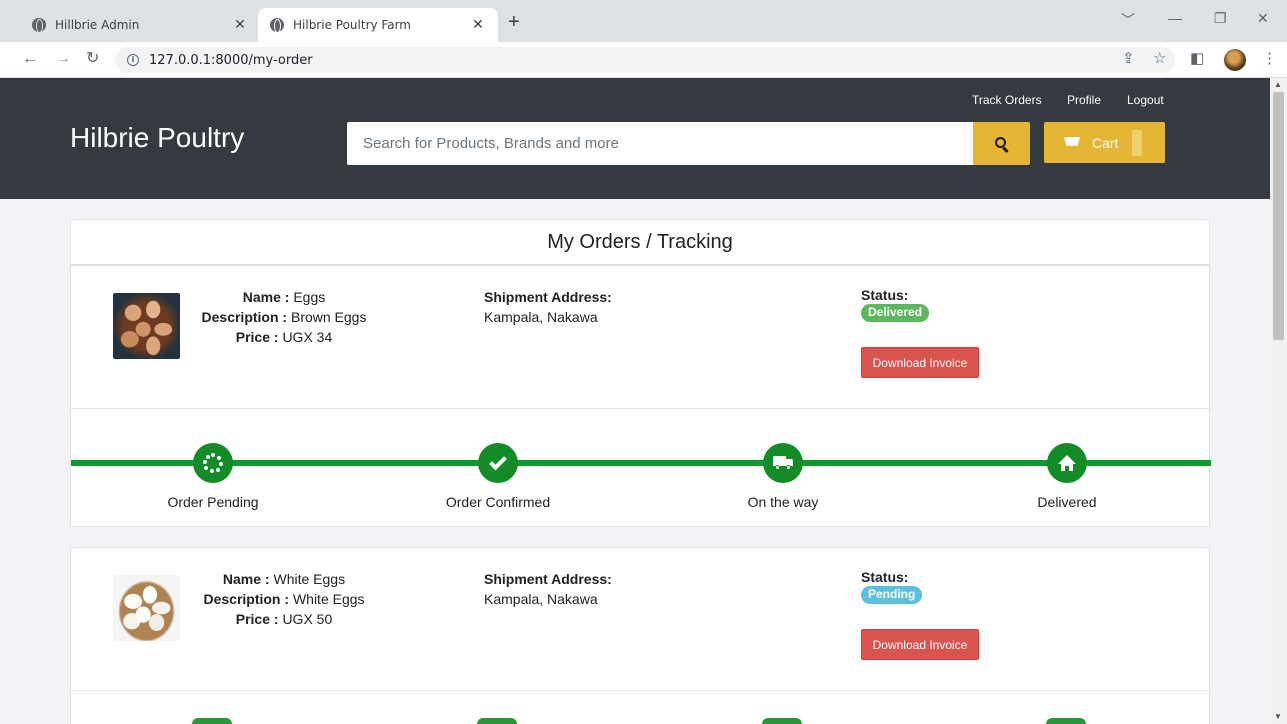 Image resolution: width=1287 pixels, height=724 pixels. I want to click on browser-tab-admin: Hillbrie Admin ✕, so click(140, 25).